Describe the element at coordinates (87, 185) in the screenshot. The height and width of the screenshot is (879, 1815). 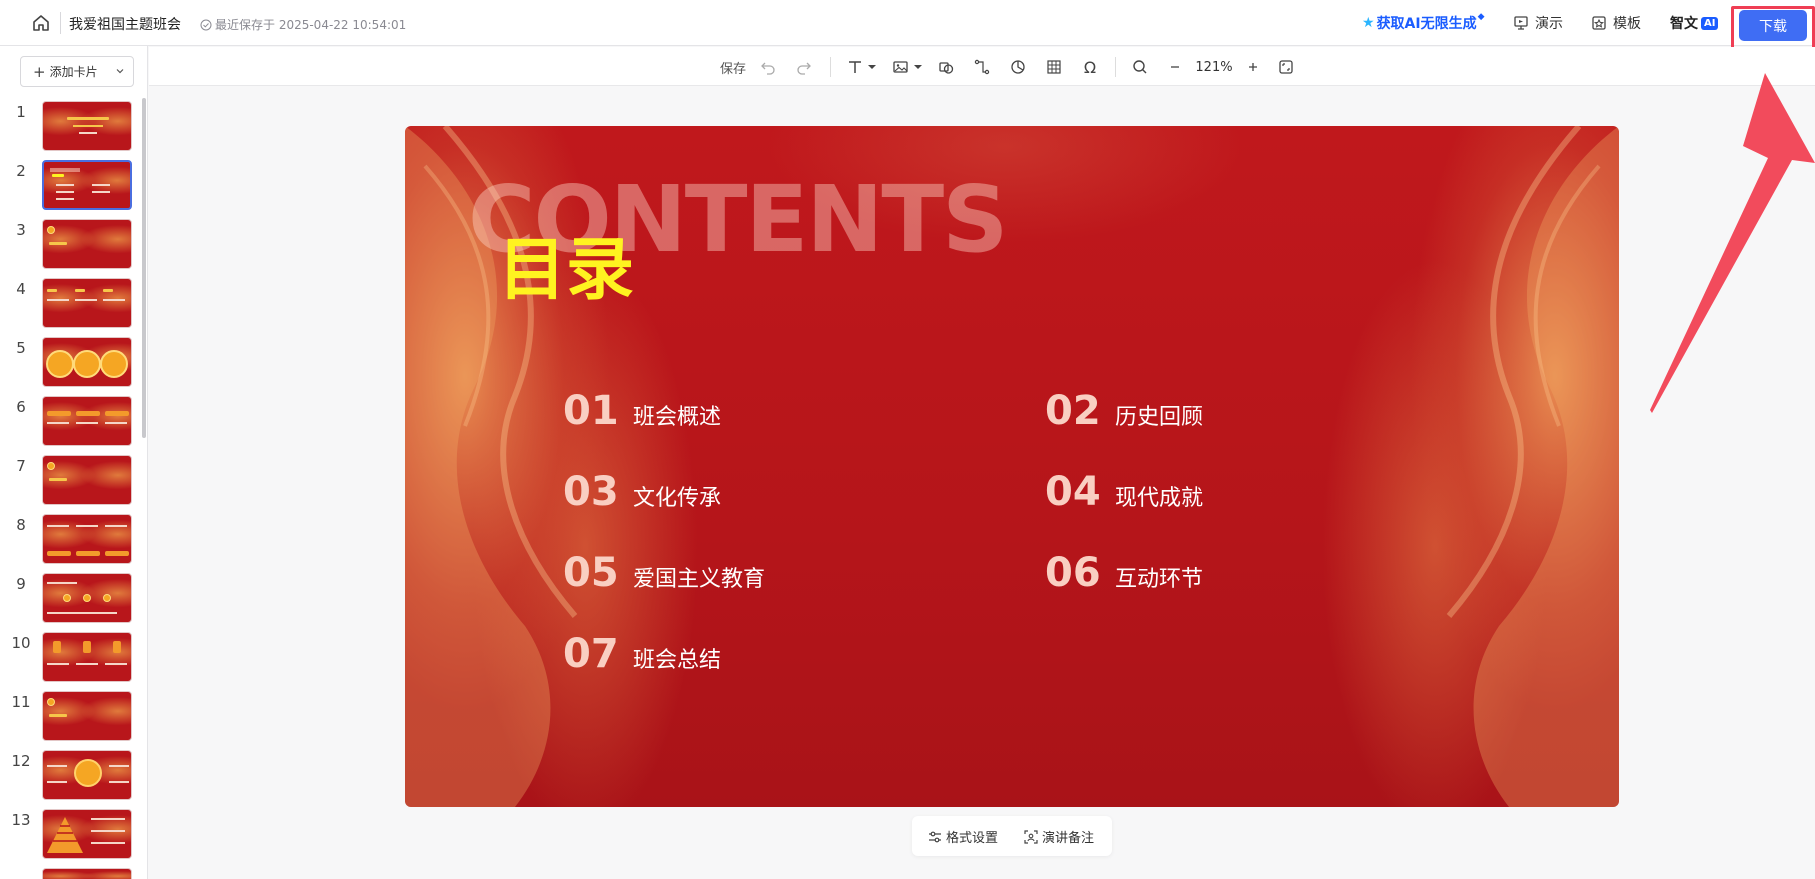
I see `slide-thumbnail-active` at that location.